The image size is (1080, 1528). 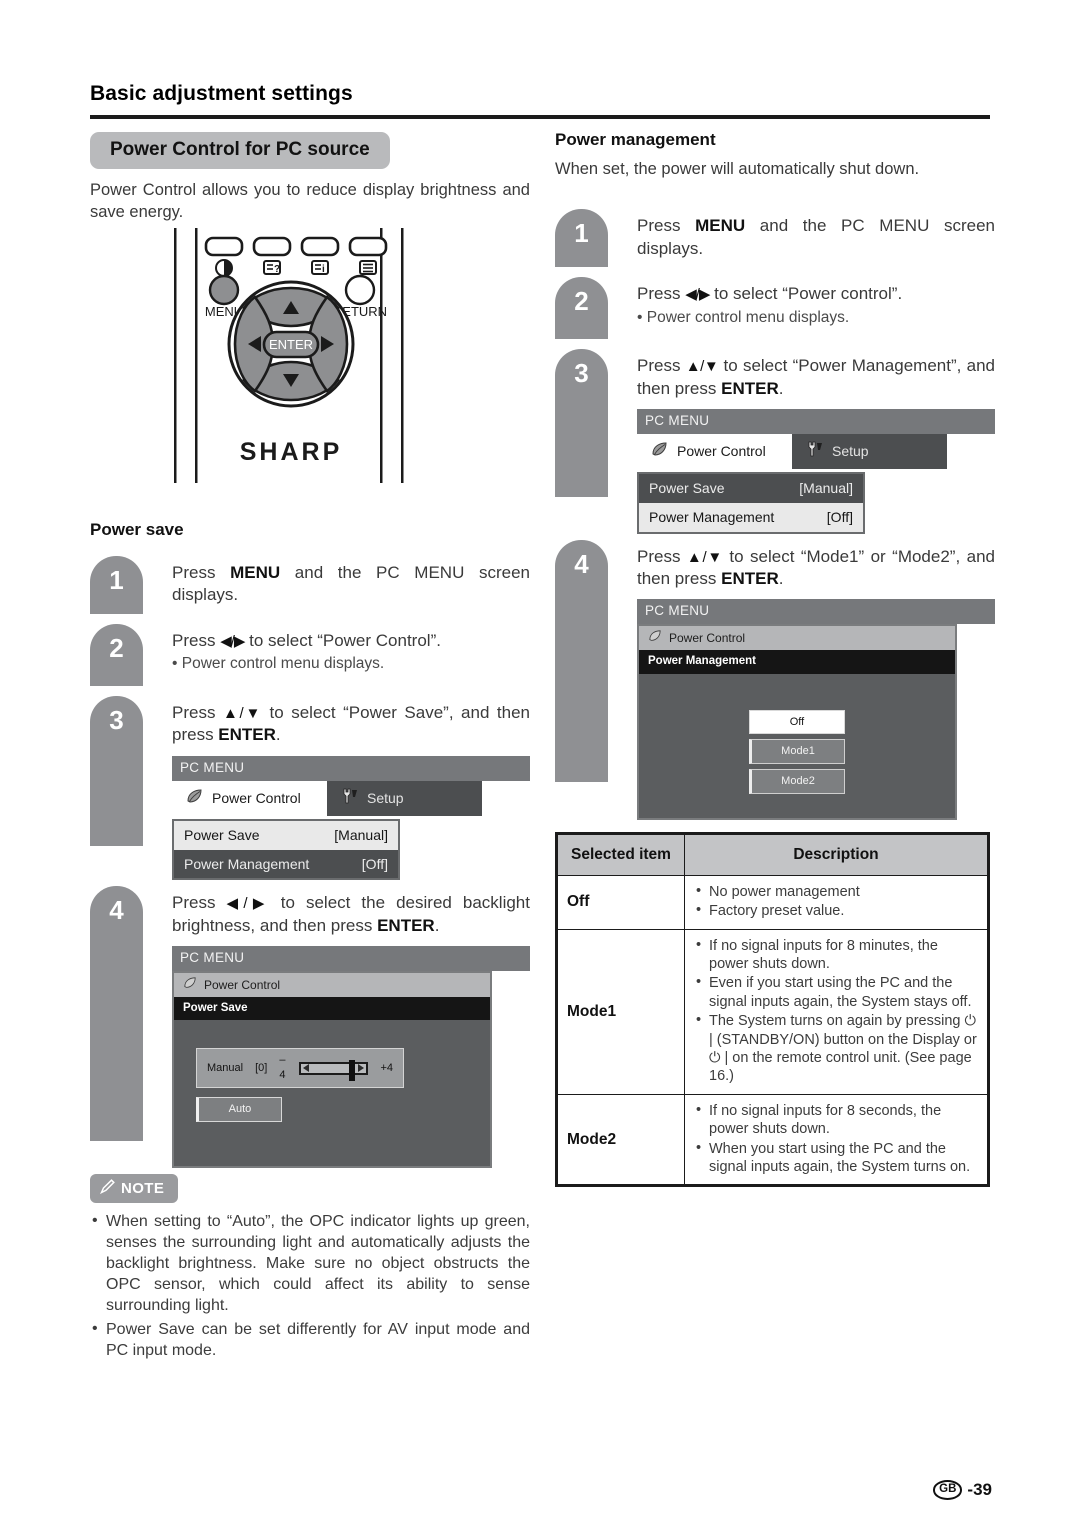 What do you see at coordinates (361, 834) in the screenshot?
I see `osd-row-value: [Manual]` at bounding box center [361, 834].